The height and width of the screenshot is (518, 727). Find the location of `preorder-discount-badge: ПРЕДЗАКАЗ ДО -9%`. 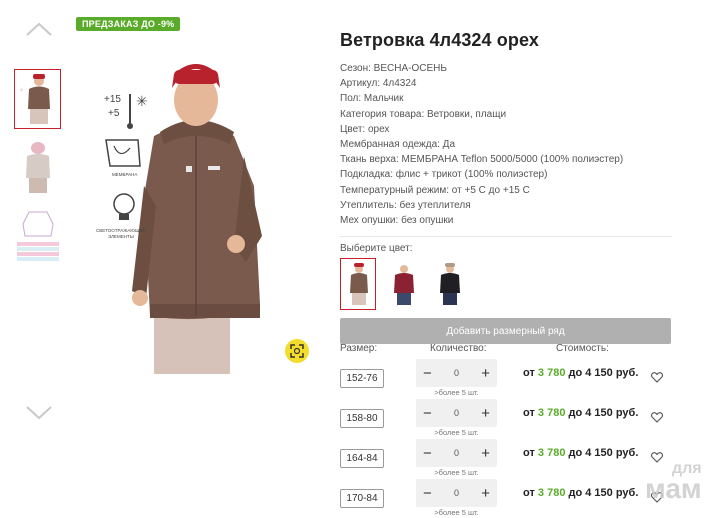

preorder-discount-badge: ПРЕДЗАКАЗ ДО -9% is located at coordinates (128, 24).